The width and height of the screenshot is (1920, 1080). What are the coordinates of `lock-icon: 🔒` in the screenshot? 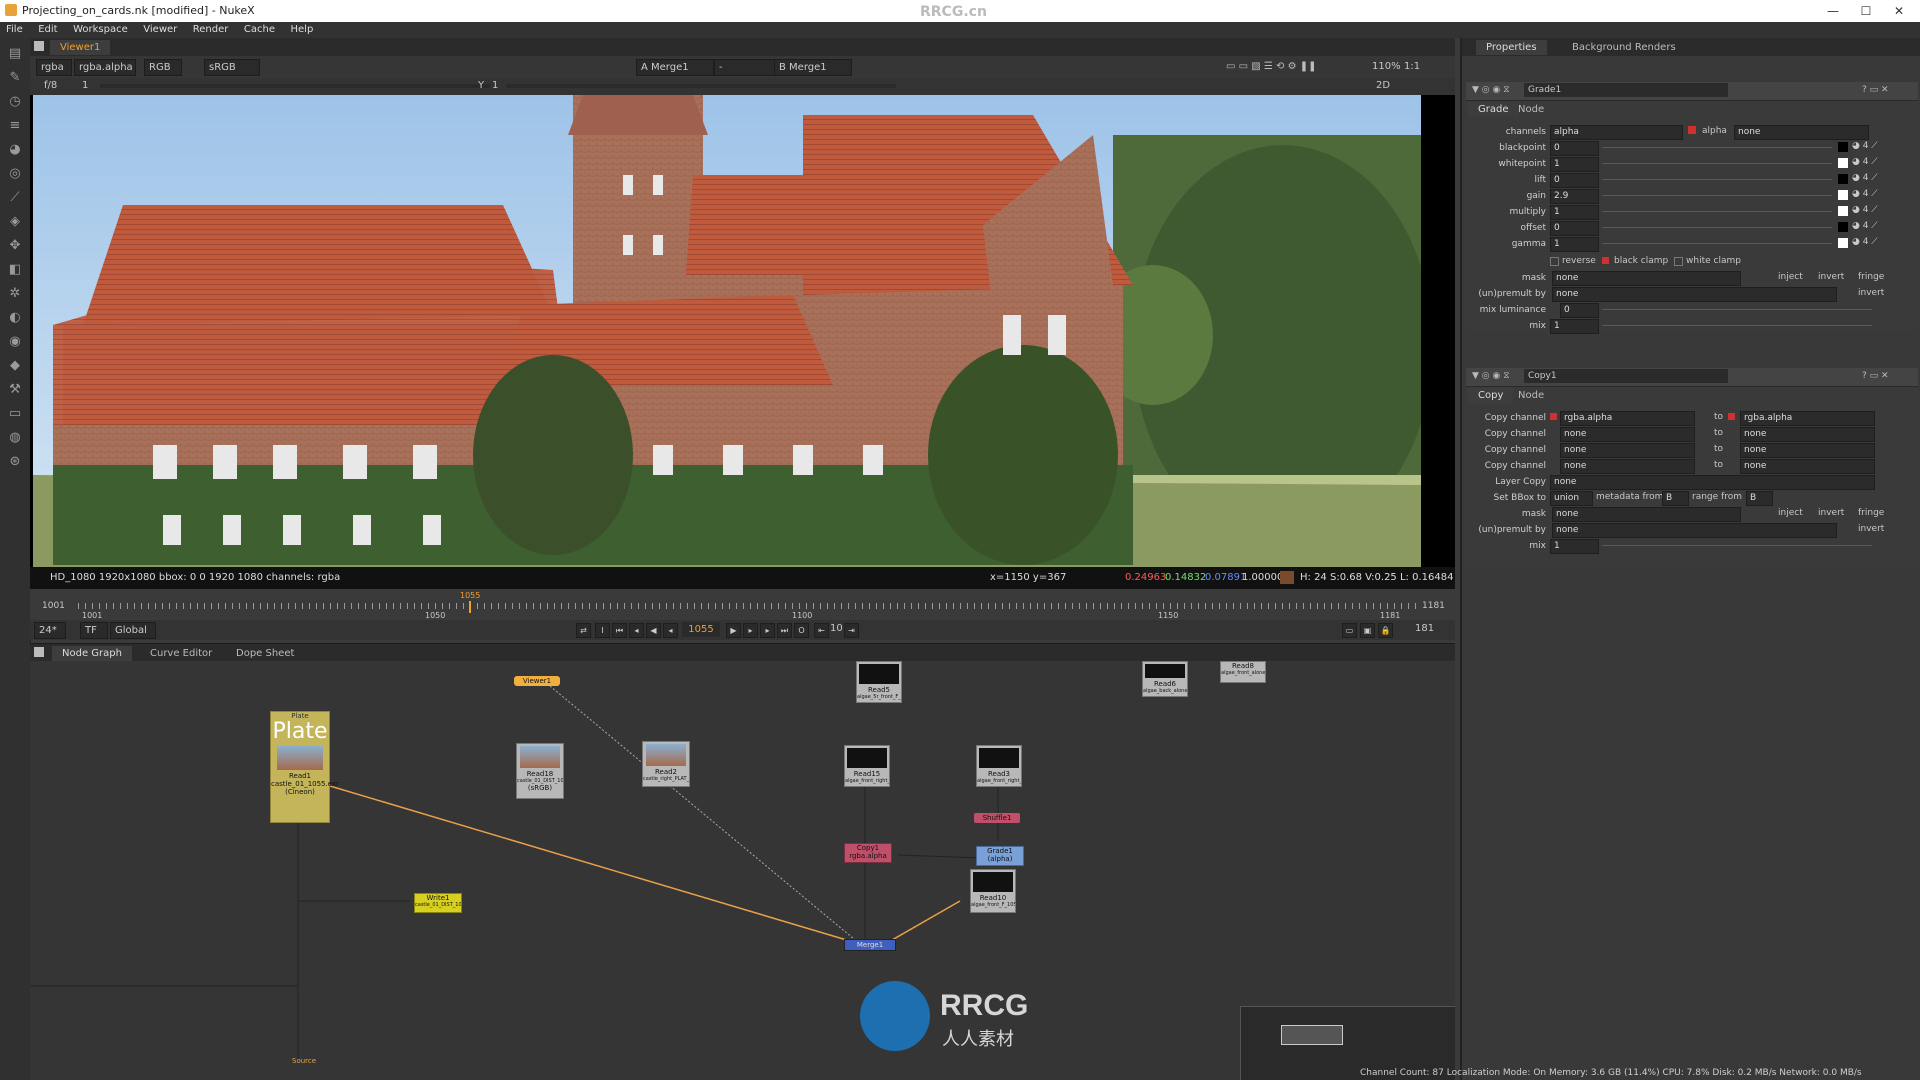 It's located at (1385, 630).